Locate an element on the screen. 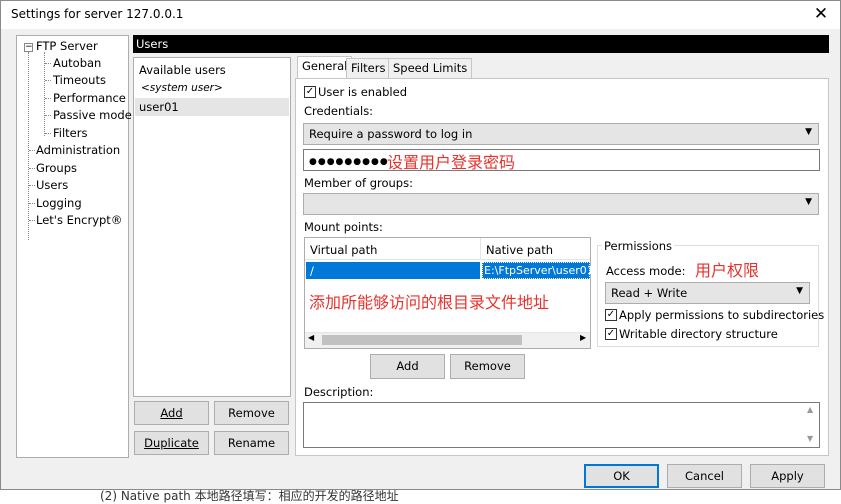 The image size is (841, 504). tree-item-administration: Administration is located at coordinates (78, 150).